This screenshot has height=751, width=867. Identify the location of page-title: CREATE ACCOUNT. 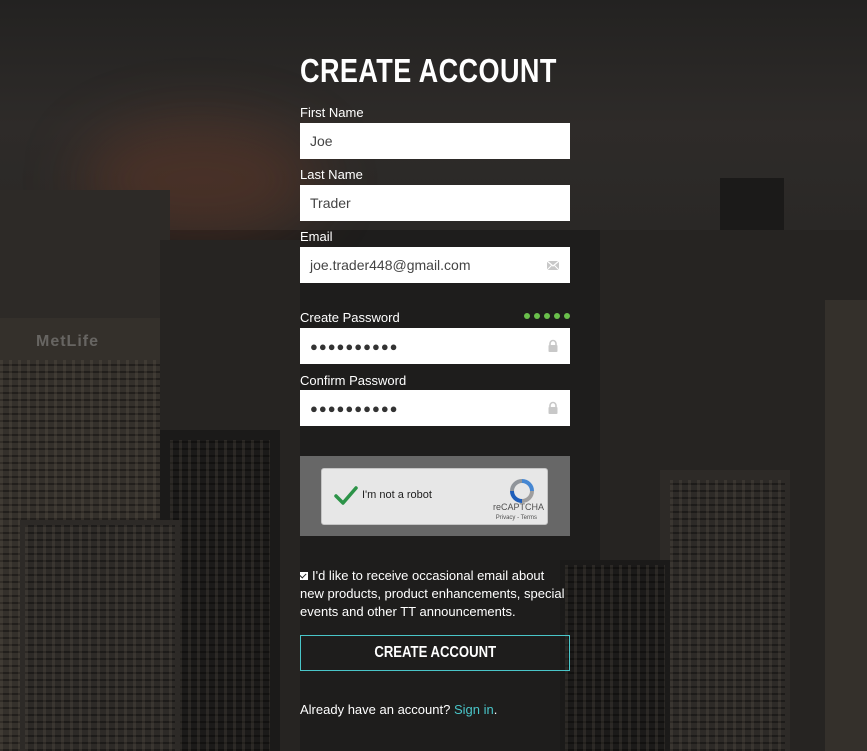
(428, 70).